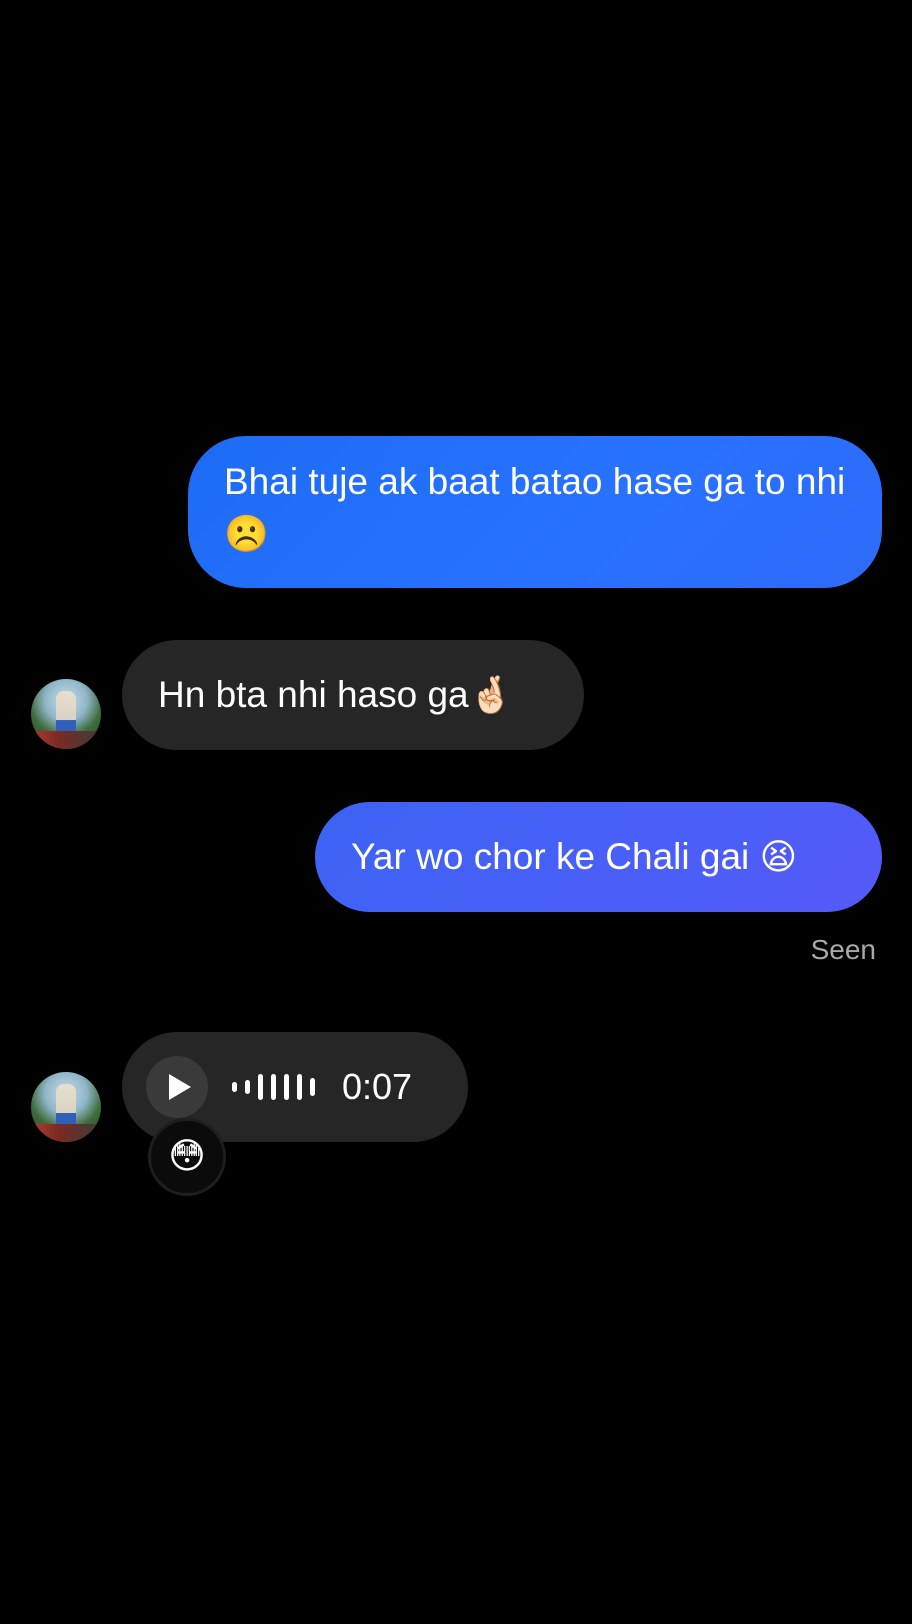 The width and height of the screenshot is (912, 1624). Describe the element at coordinates (377, 1086) in the screenshot. I see `voice-duration: 0:07` at that location.